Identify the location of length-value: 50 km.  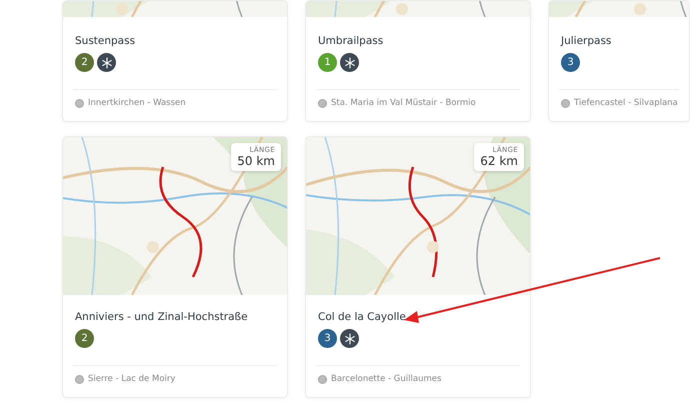
(256, 161).